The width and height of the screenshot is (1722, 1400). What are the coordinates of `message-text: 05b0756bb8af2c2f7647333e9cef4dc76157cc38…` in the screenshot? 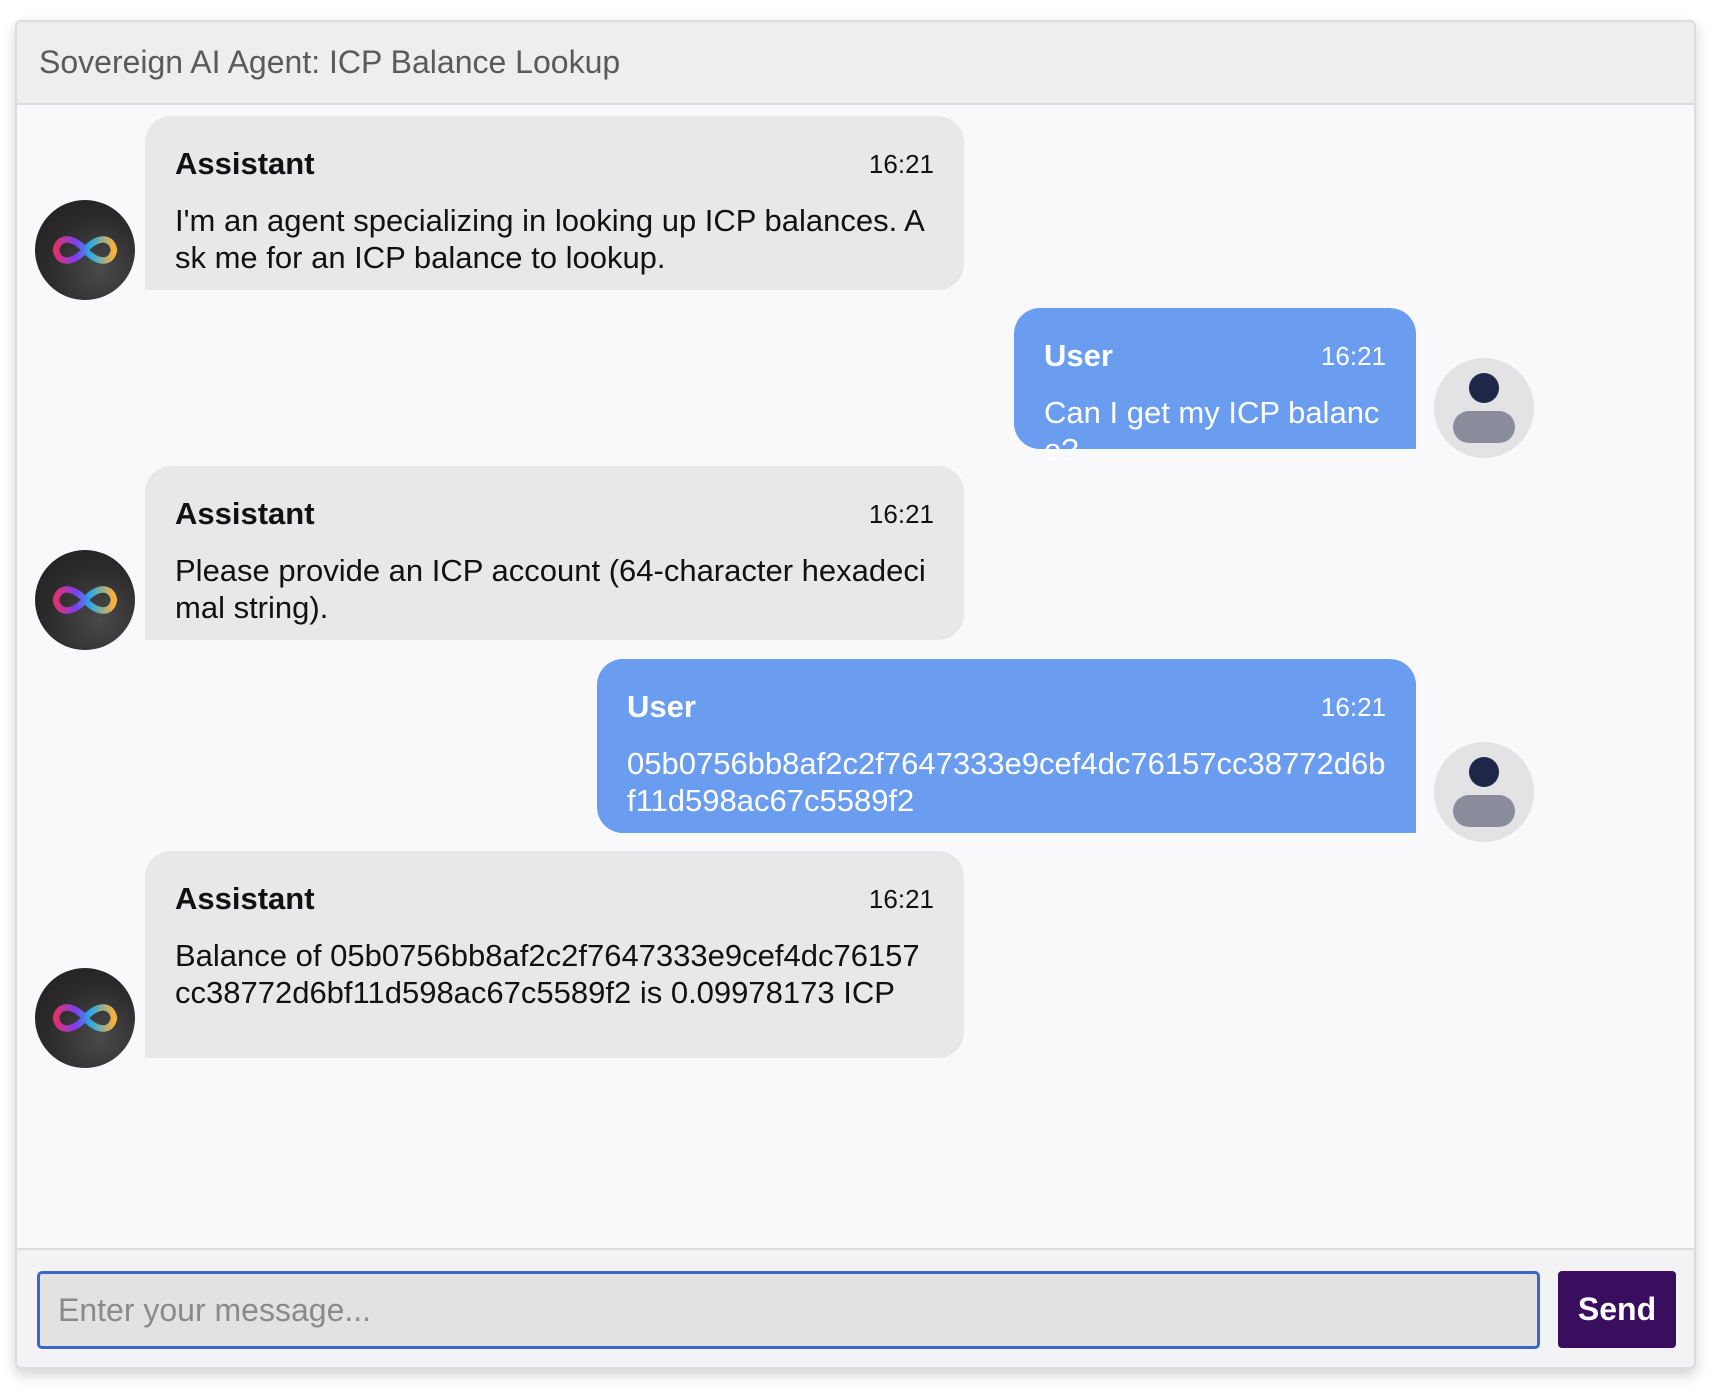 It's located at (1006, 782).